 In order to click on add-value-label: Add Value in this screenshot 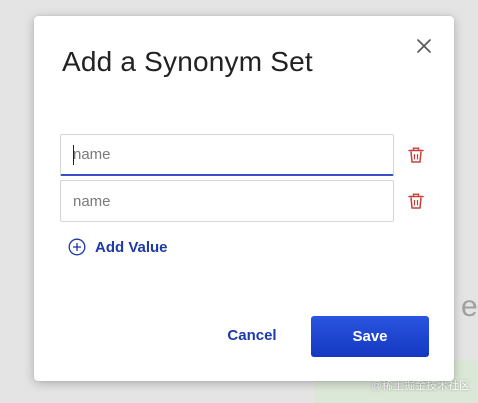, I will do `click(131, 247)`.